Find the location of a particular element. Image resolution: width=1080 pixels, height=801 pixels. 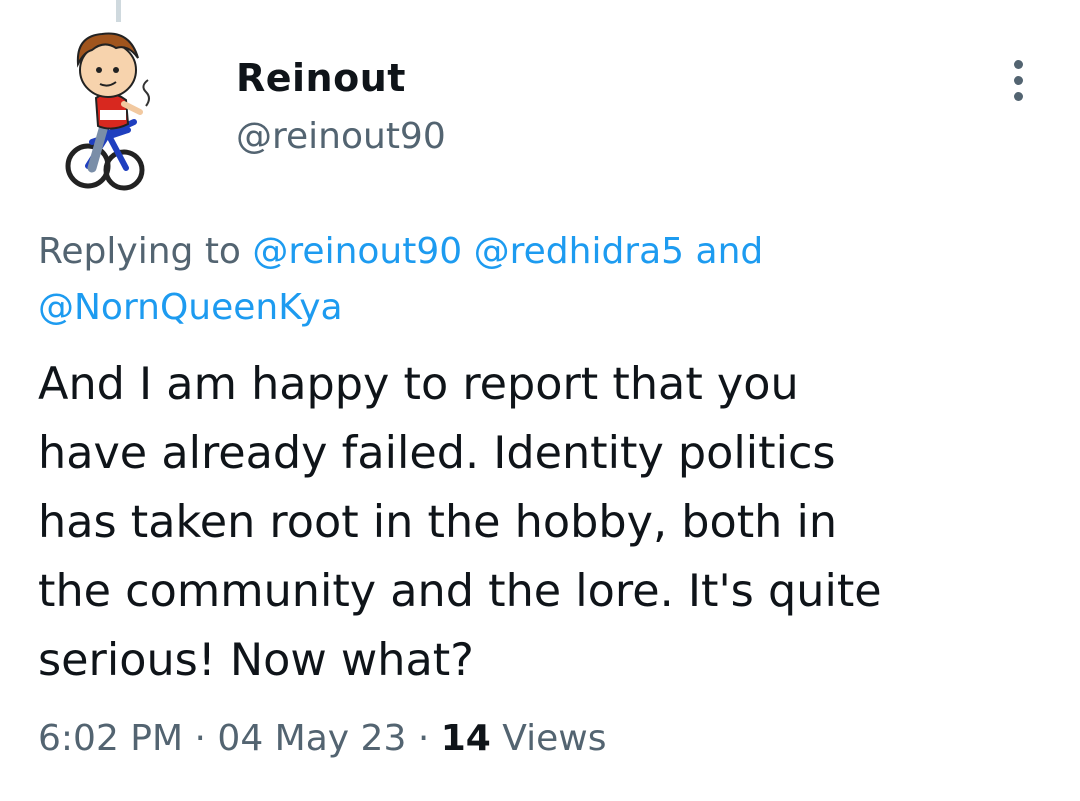

views-link: 14 Views is located at coordinates (524, 738).